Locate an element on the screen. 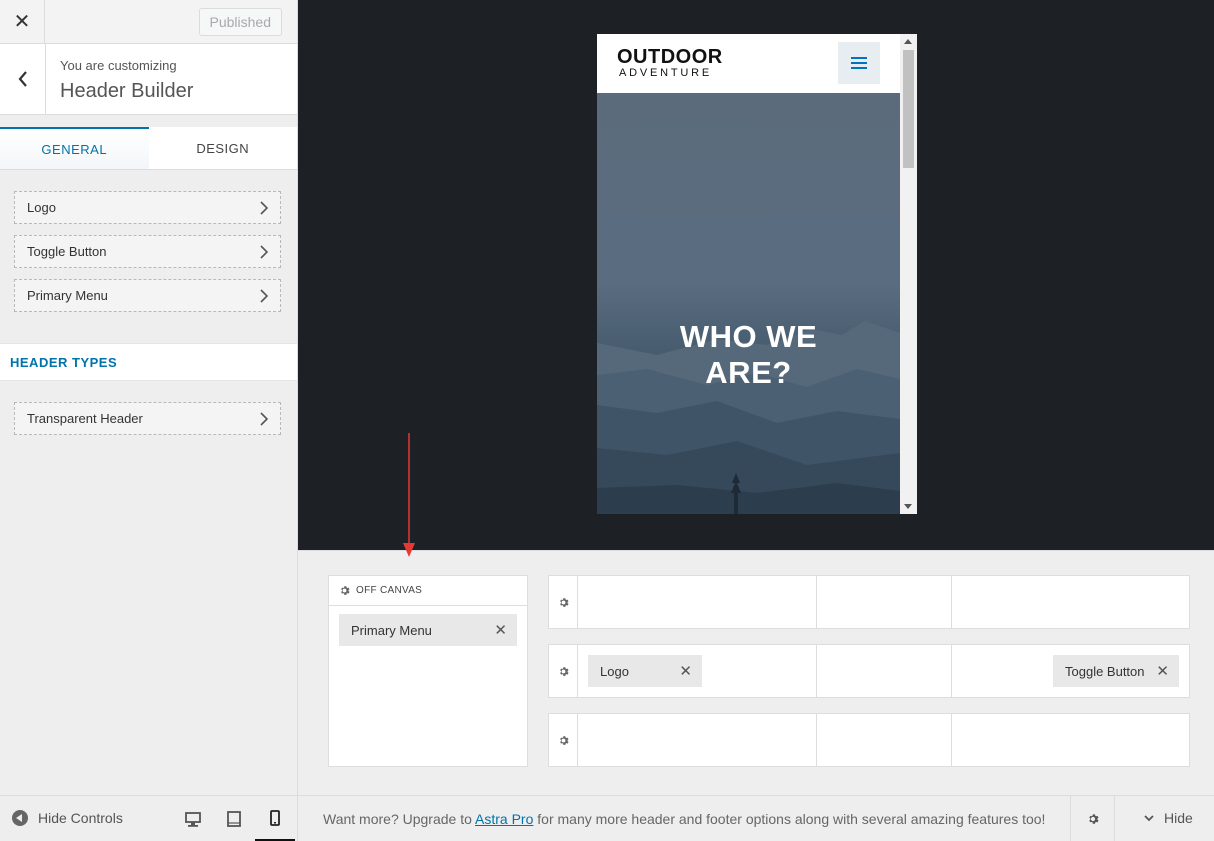 The image size is (1214, 841). off-canvas-label: OFF CANVAS is located at coordinates (389, 590).